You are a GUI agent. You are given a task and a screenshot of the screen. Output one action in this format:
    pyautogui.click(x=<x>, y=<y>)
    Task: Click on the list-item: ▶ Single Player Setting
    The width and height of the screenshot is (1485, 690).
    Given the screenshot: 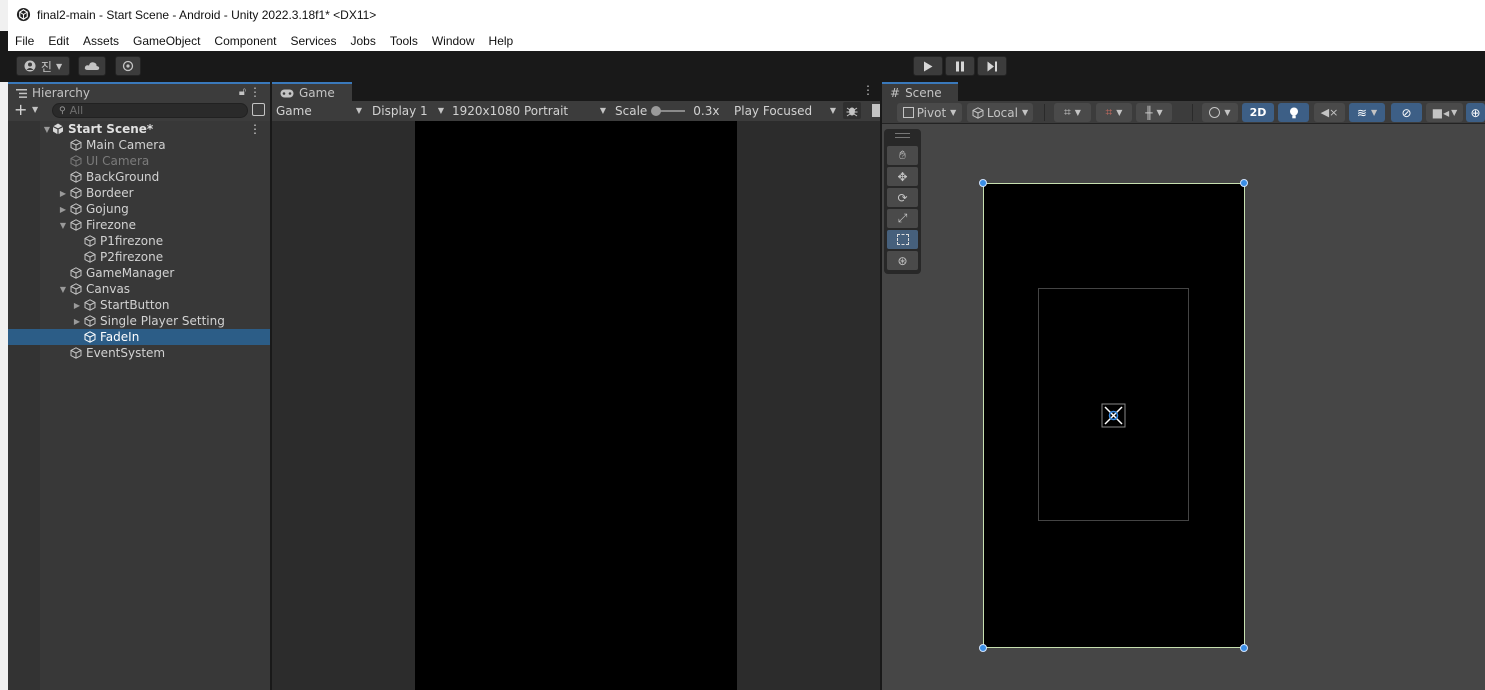 What is the action you would take?
    pyautogui.click(x=139, y=321)
    